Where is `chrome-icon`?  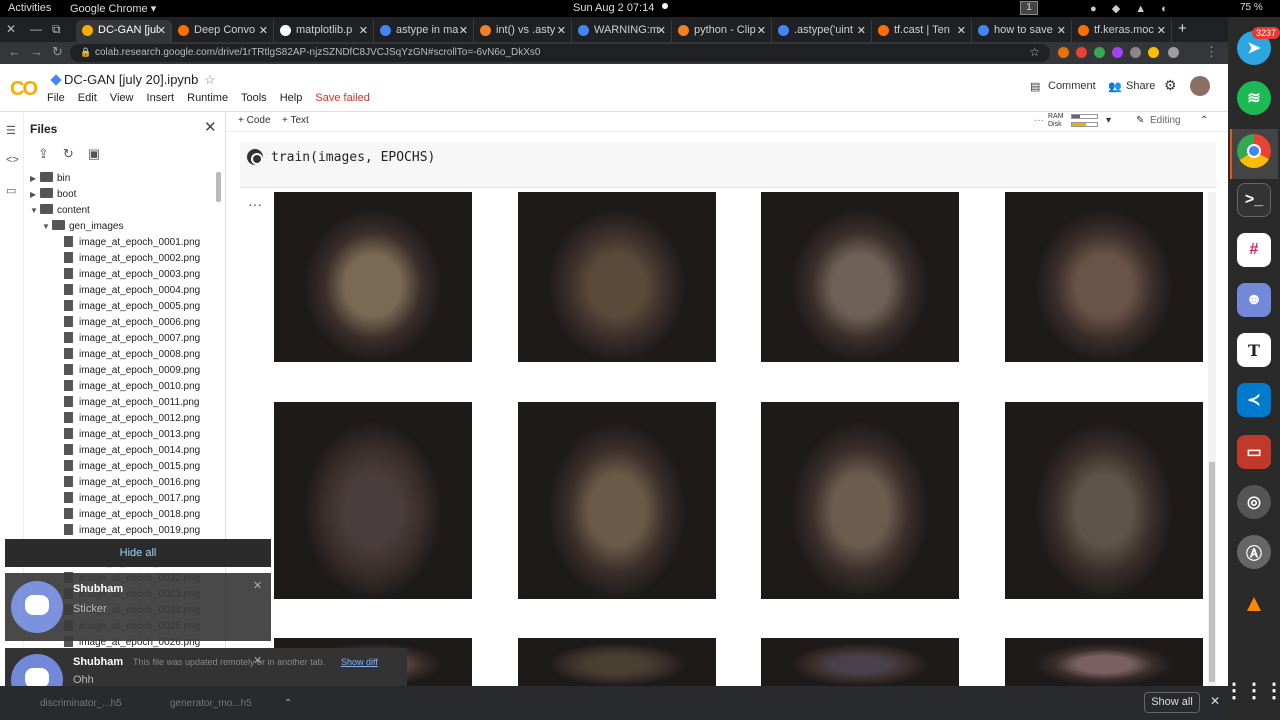
chrome-icon is located at coordinates (1254, 151).